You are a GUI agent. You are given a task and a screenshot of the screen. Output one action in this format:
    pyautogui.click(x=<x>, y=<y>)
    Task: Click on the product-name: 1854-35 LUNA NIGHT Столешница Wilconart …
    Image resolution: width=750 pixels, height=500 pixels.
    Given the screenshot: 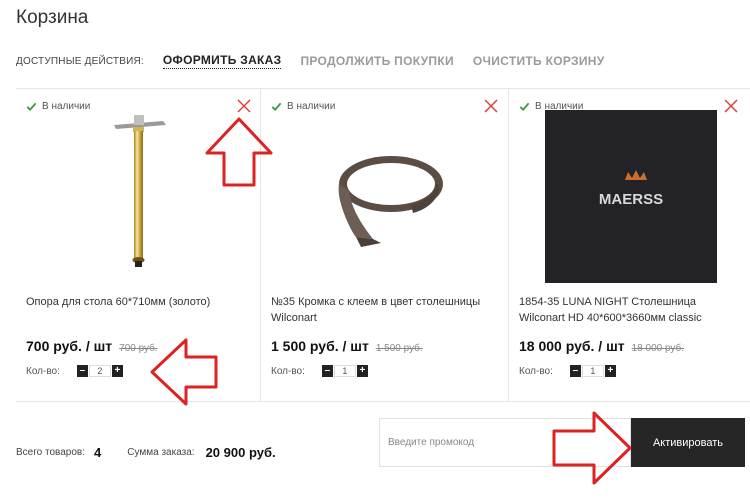 What is the action you would take?
    pyautogui.click(x=630, y=310)
    